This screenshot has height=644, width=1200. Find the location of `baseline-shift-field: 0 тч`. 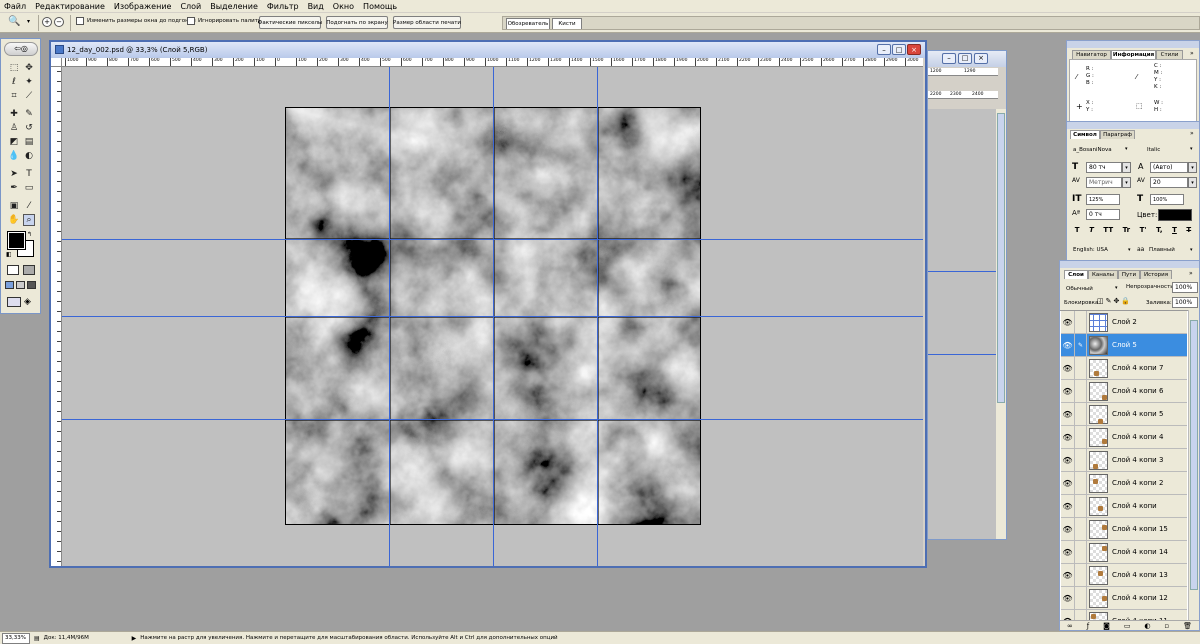

baseline-shift-field: 0 тч is located at coordinates (1103, 214).